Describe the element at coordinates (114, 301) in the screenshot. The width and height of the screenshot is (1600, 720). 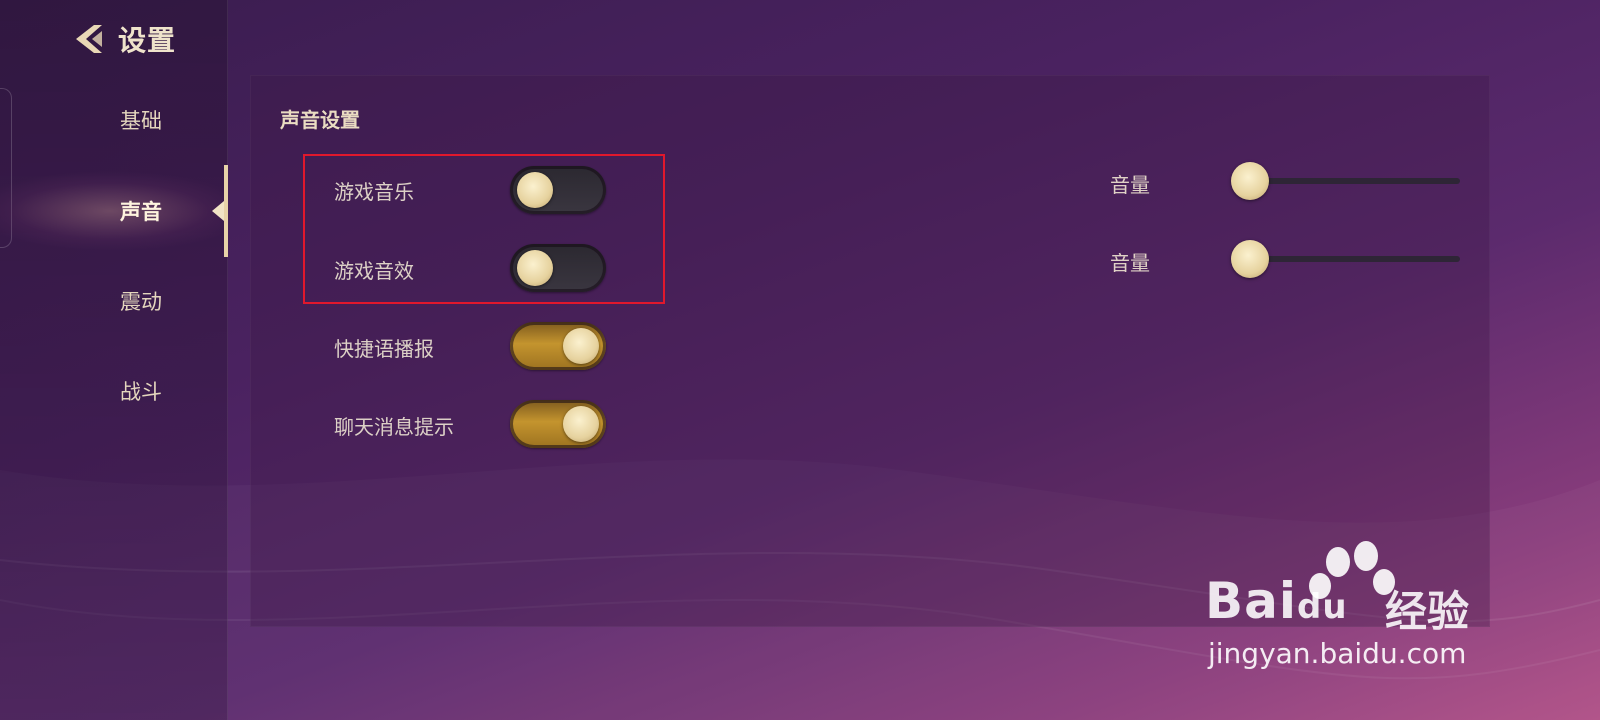
I see `sidebar-item-vibration: 震动` at that location.